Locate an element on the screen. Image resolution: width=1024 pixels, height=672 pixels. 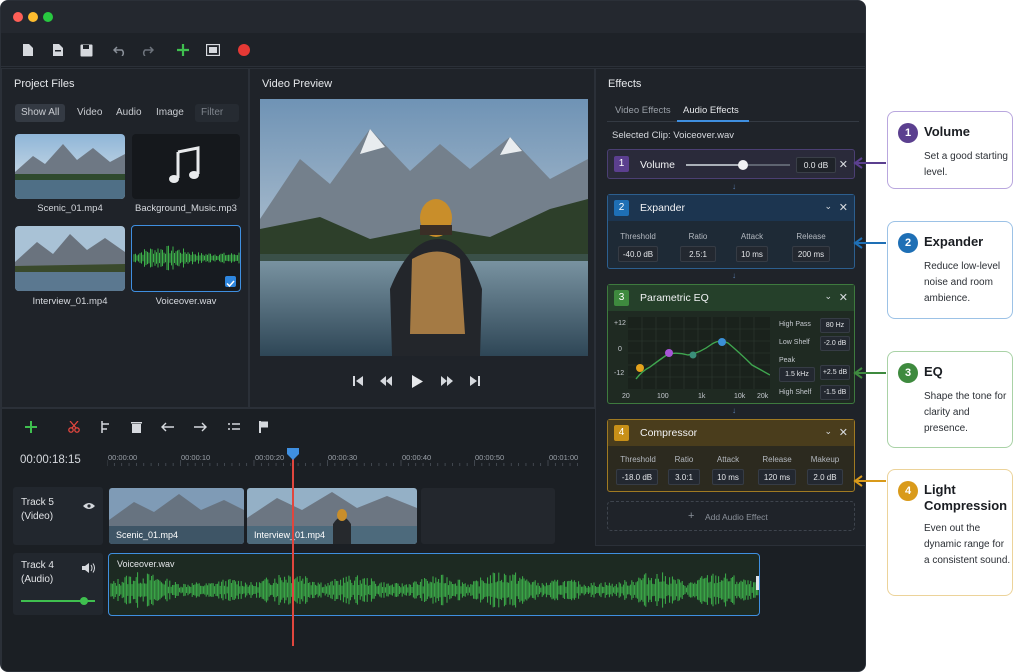
filter-input: Filter is located at coordinates (217, 113).